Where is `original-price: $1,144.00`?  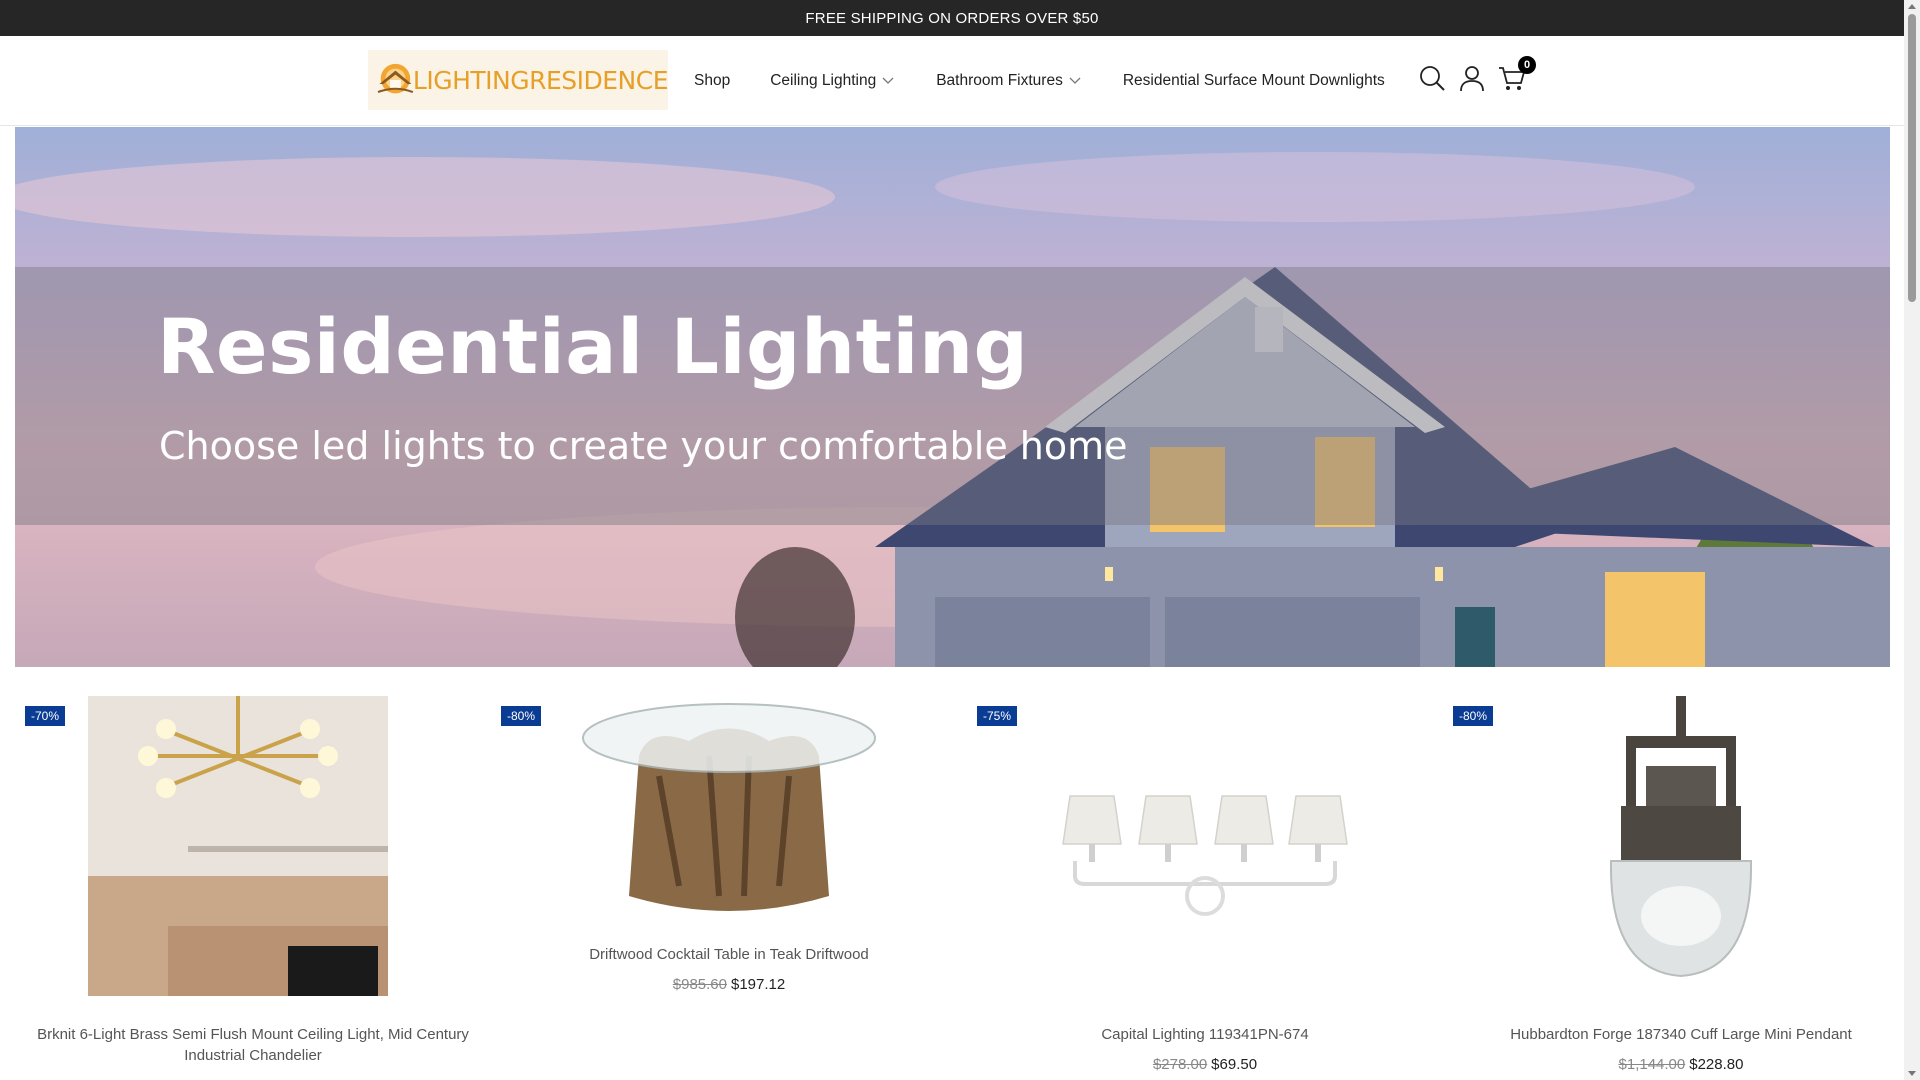
original-price: $1,144.00 is located at coordinates (1652, 1064).